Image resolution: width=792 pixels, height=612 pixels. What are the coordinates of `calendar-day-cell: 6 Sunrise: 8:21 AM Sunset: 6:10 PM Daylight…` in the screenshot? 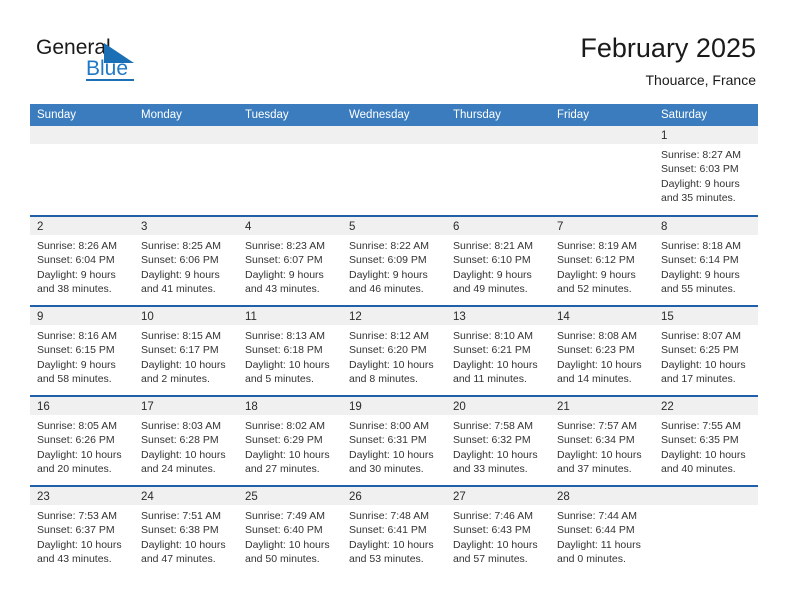 It's located at (498, 261).